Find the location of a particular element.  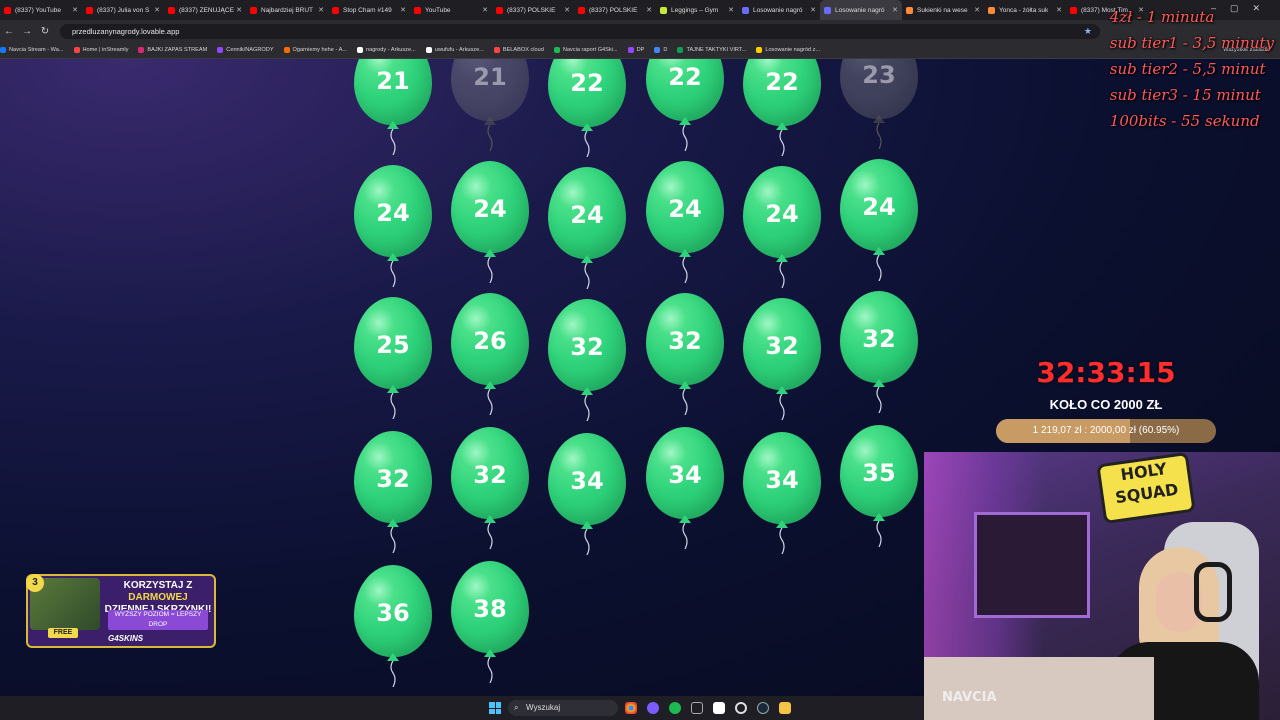

notion-icon is located at coordinates (719, 708).